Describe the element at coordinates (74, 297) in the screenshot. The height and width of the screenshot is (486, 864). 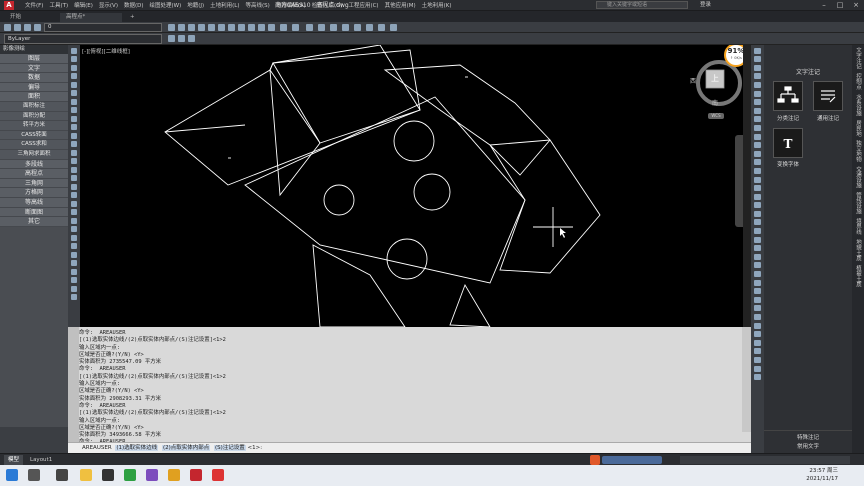
I see `break-icon` at that location.